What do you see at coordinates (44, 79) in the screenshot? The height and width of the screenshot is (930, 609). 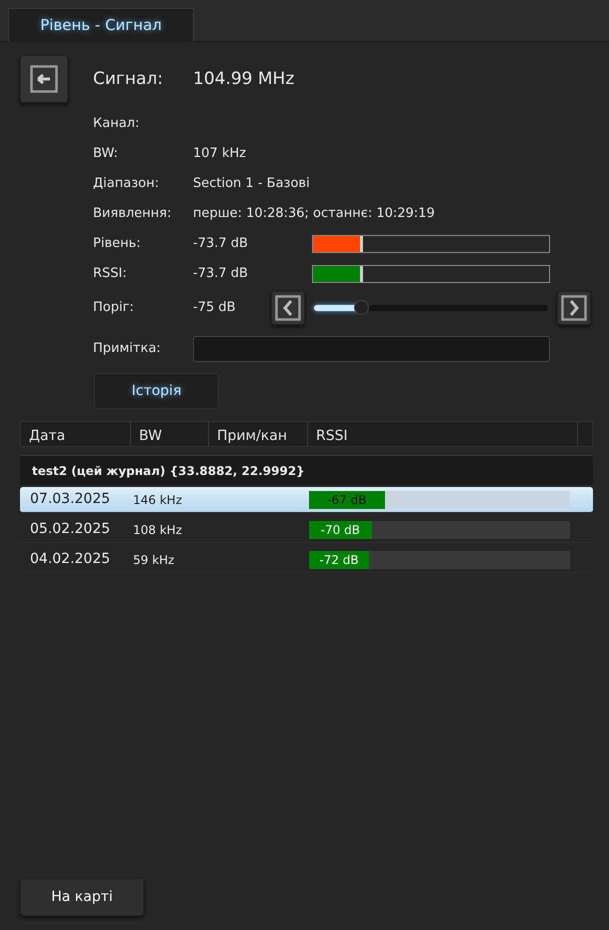 I see `back-button` at bounding box center [44, 79].